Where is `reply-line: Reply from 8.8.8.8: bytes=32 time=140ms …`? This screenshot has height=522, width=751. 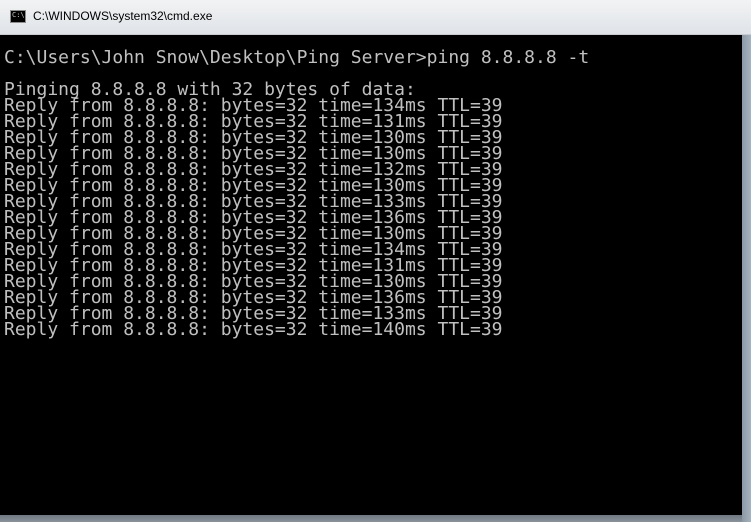 reply-line: Reply from 8.8.8.8: bytes=32 time=140ms … is located at coordinates (253, 329).